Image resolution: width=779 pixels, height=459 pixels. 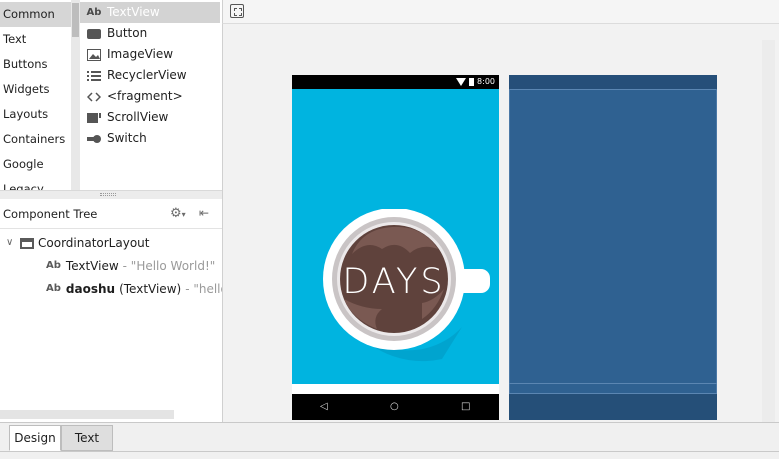 I want to click on tab-text: Text, so click(x=87, y=438).